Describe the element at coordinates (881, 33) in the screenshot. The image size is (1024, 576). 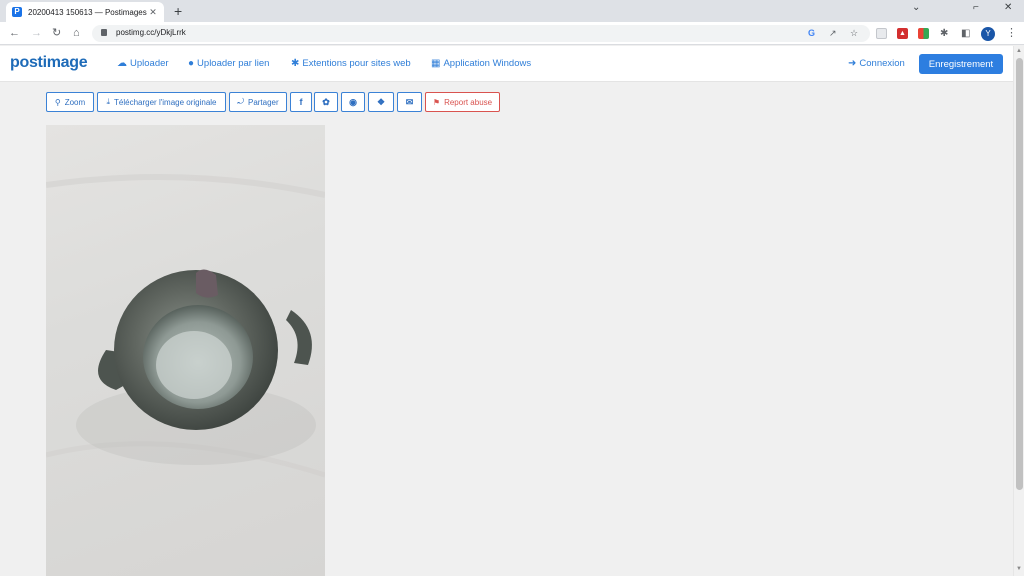
I see `extension-doc-icon` at that location.